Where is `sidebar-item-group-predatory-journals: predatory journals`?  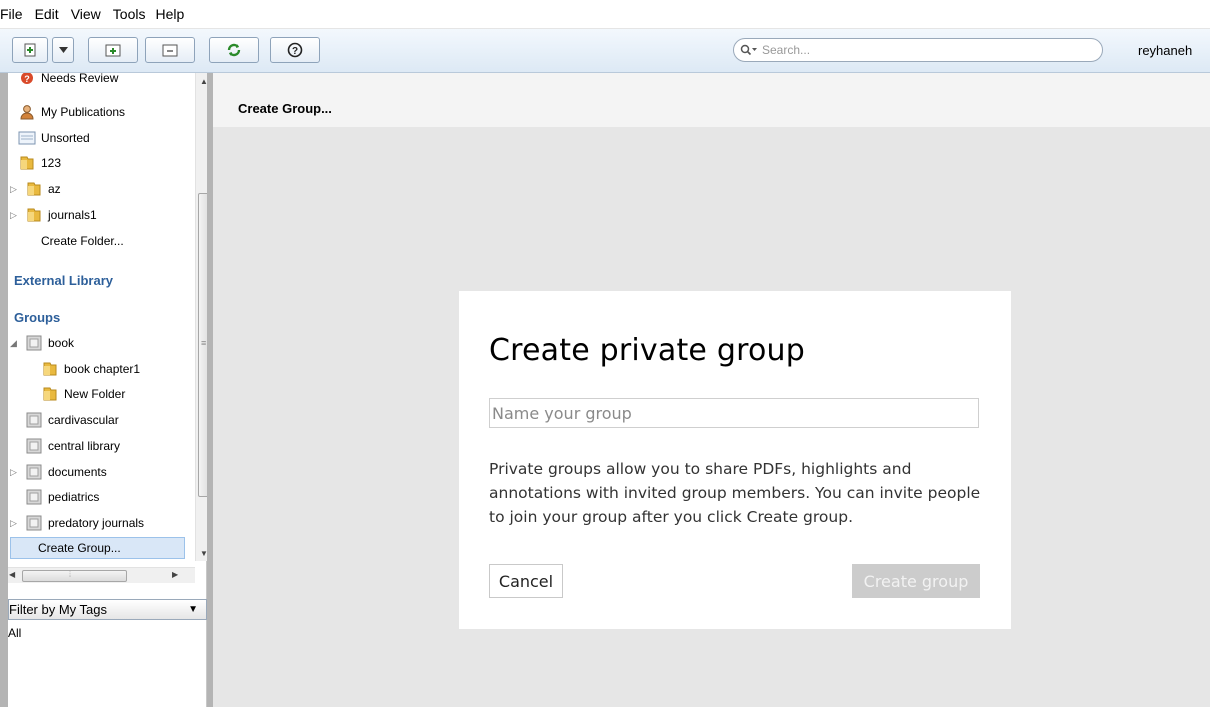
sidebar-item-group-predatory-journals: predatory journals is located at coordinates (84, 523).